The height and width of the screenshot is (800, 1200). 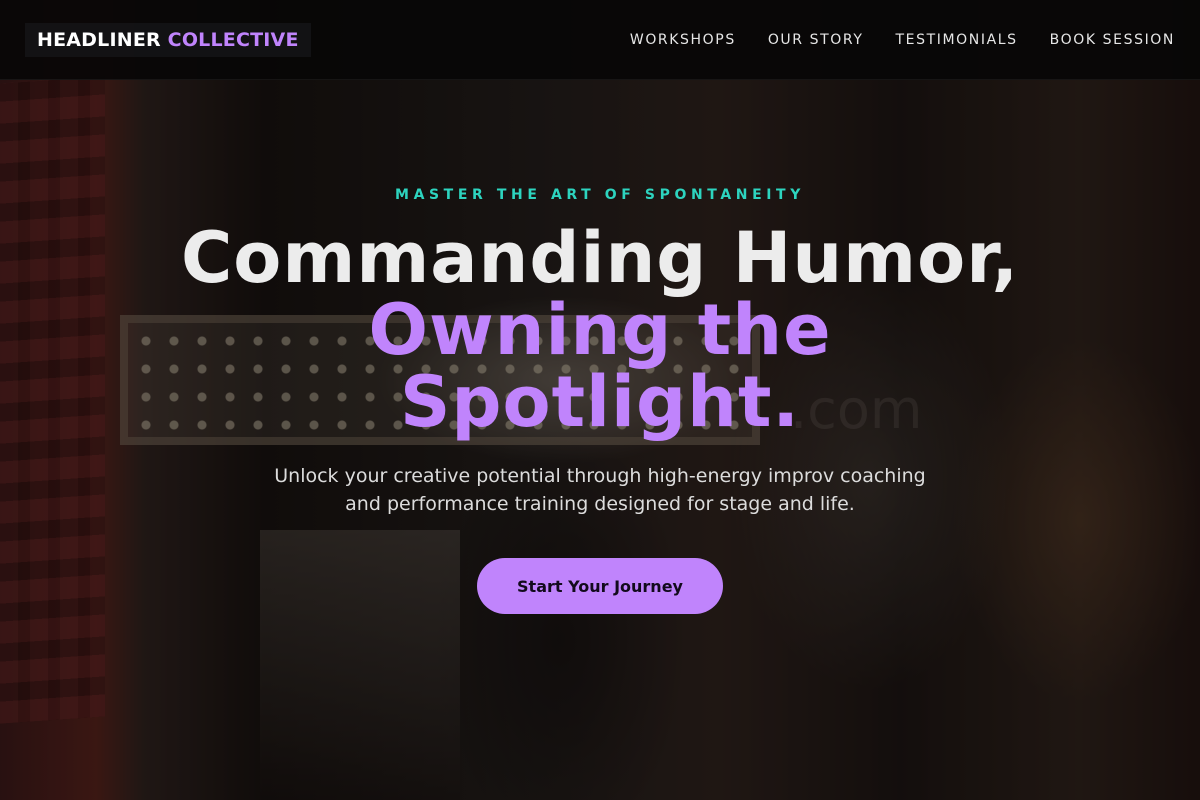 I want to click on headline-accent-line2: Spotlight., so click(x=600, y=402).